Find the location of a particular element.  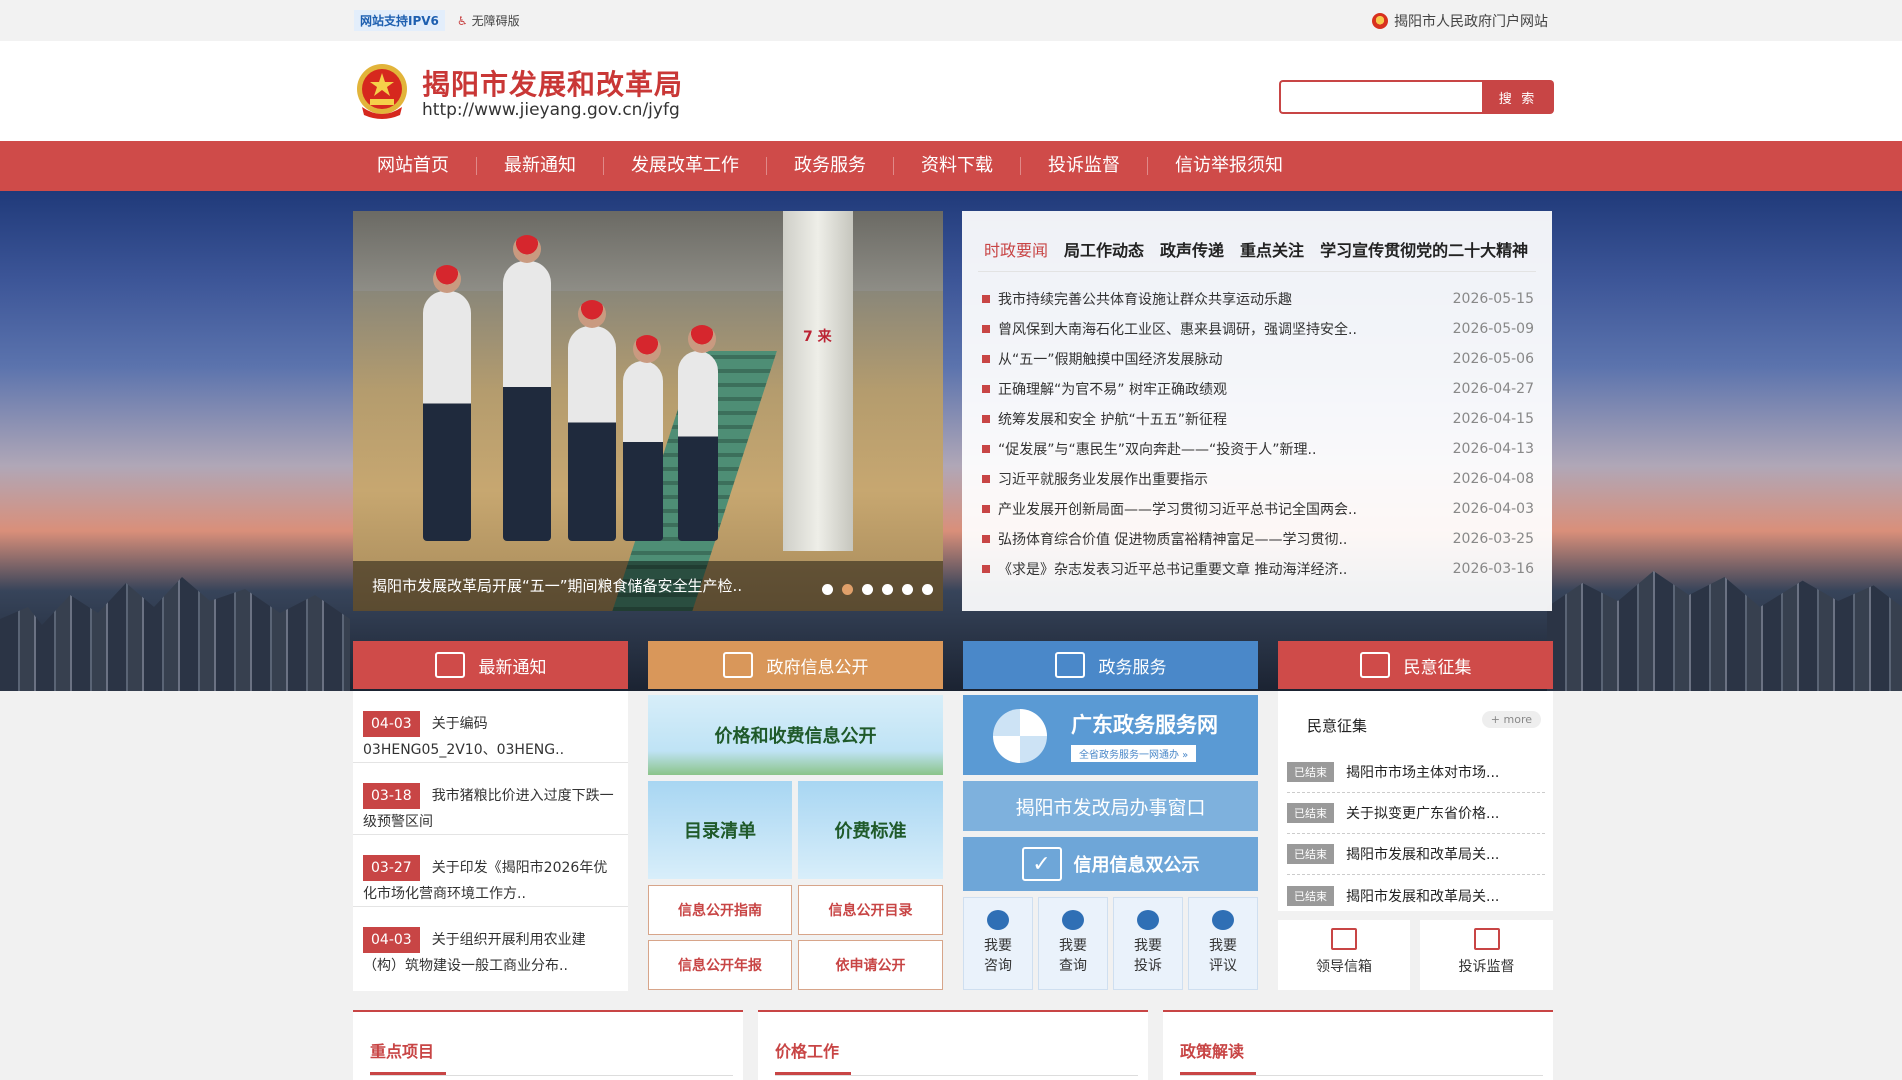

price-standard-banner: 价费标准 is located at coordinates (870, 830).